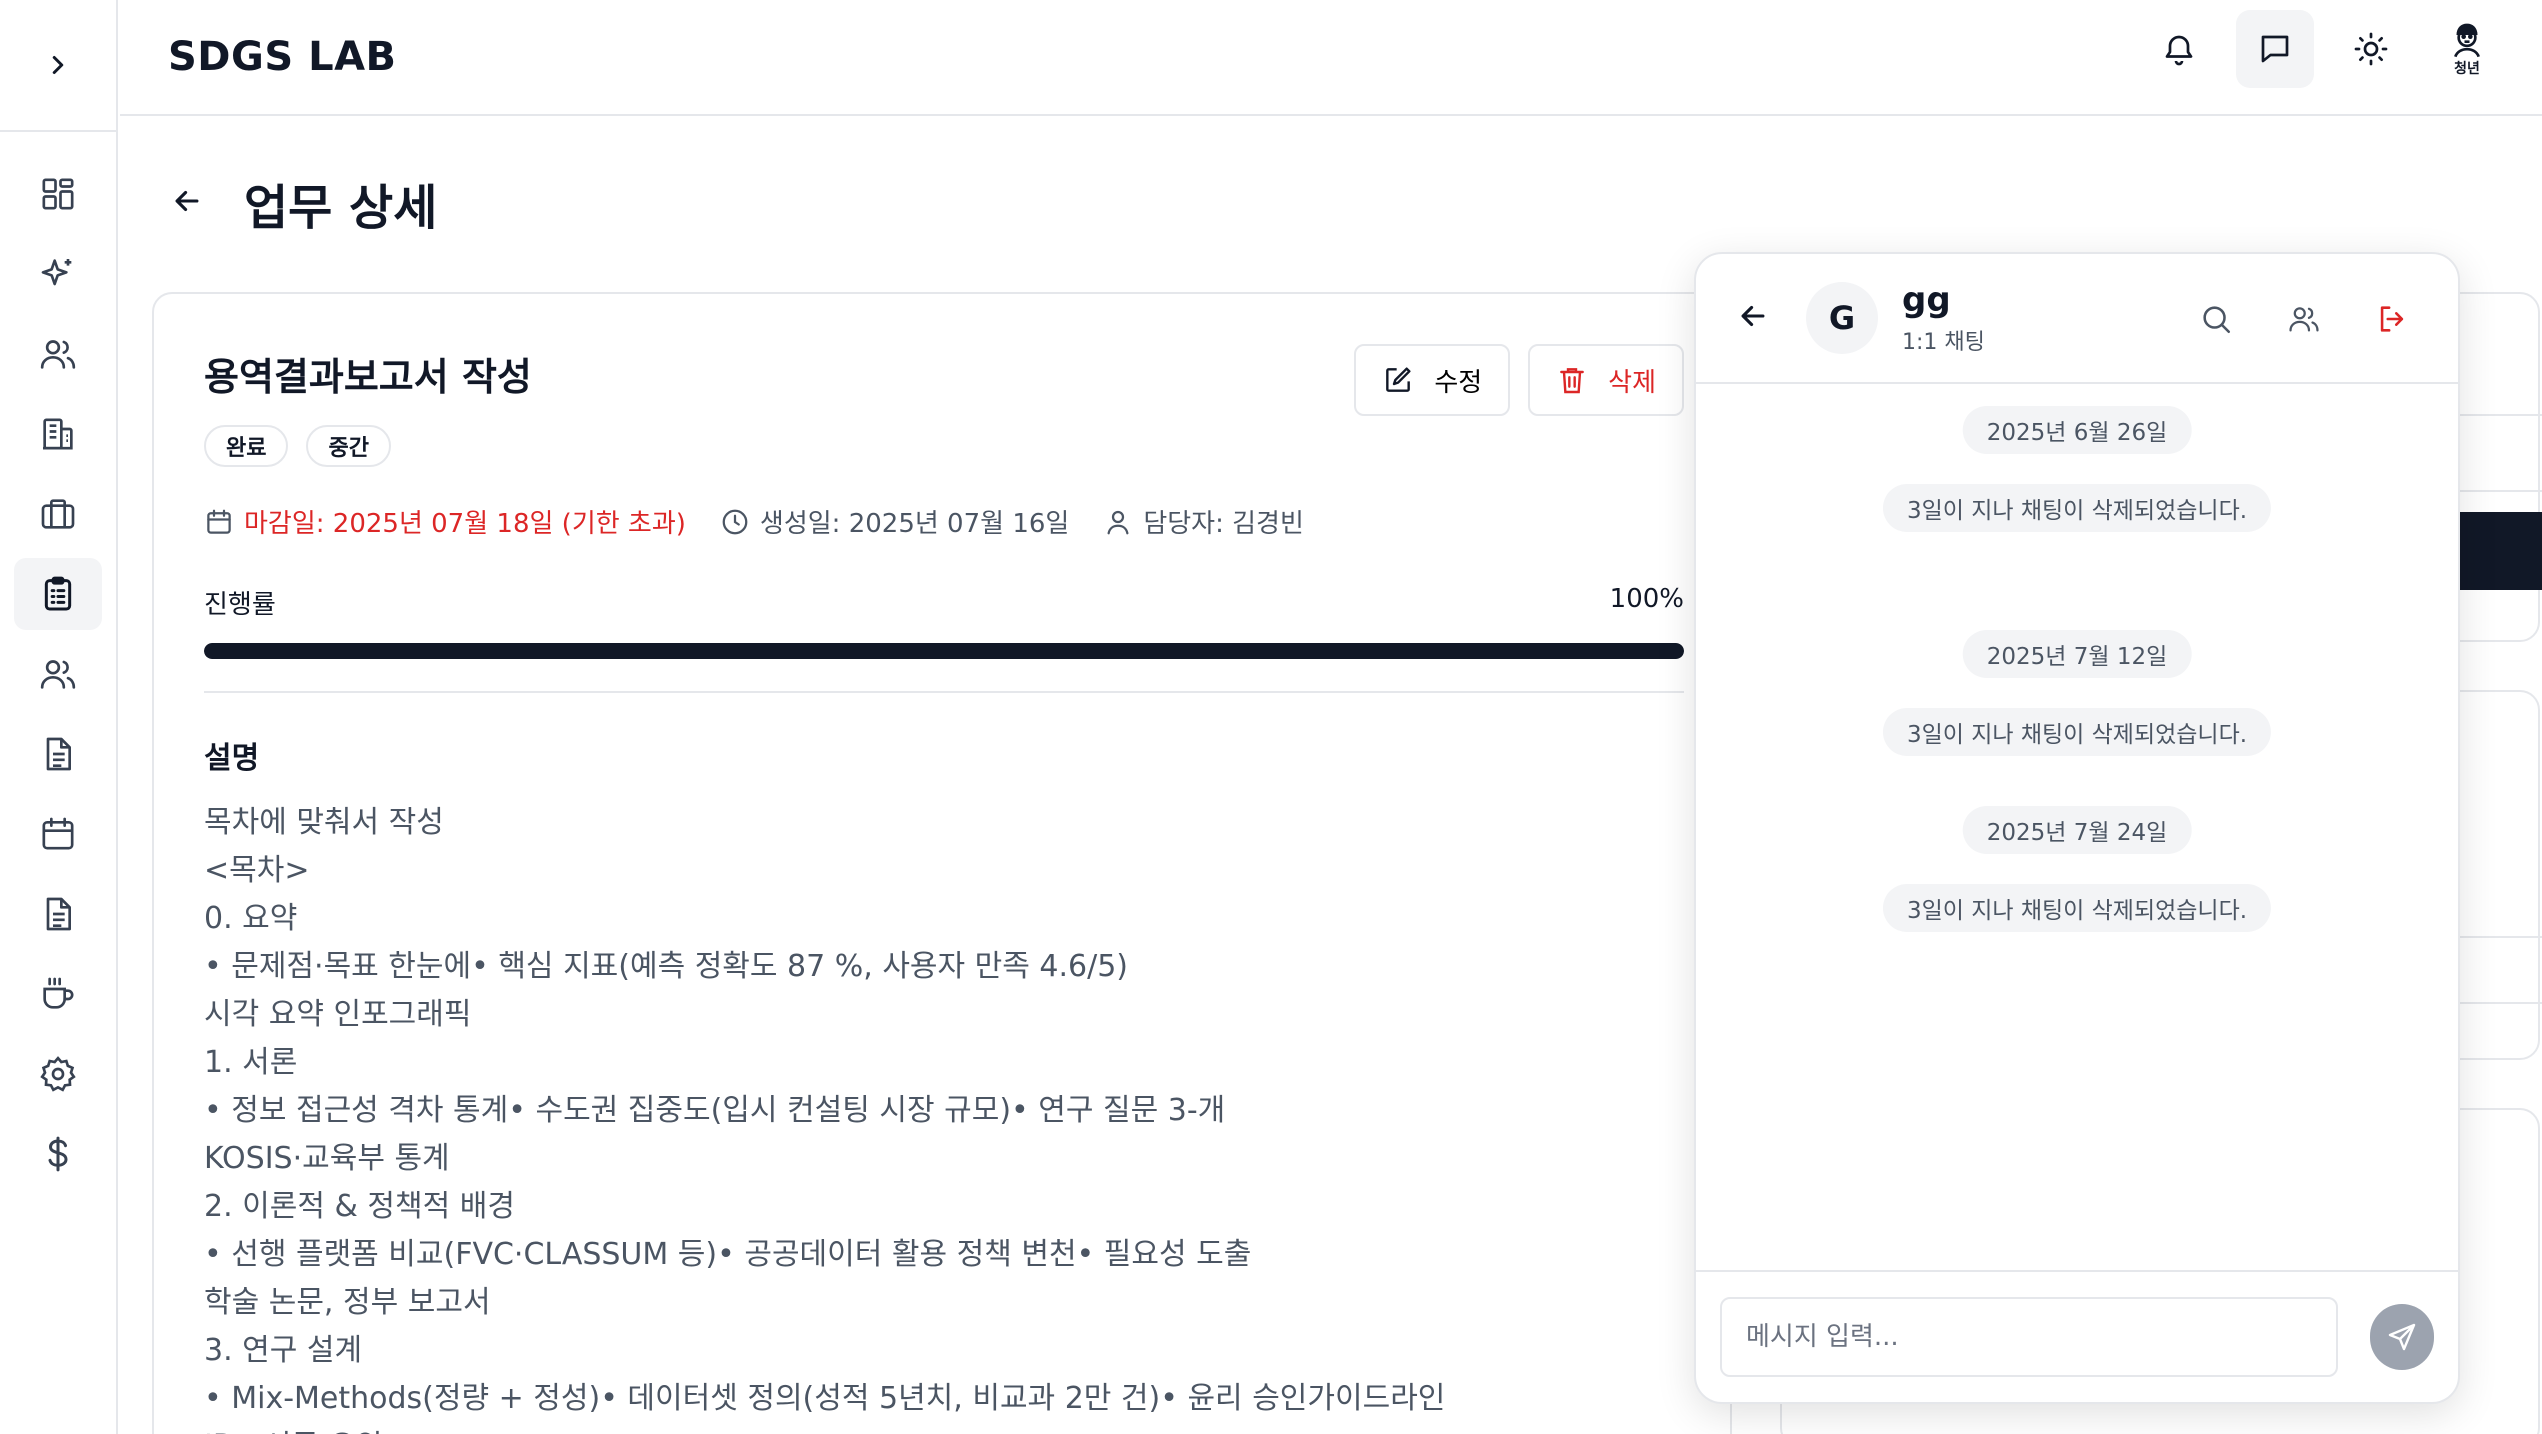 This screenshot has height=1434, width=2542. I want to click on sidebar-item-ai, so click(58, 274).